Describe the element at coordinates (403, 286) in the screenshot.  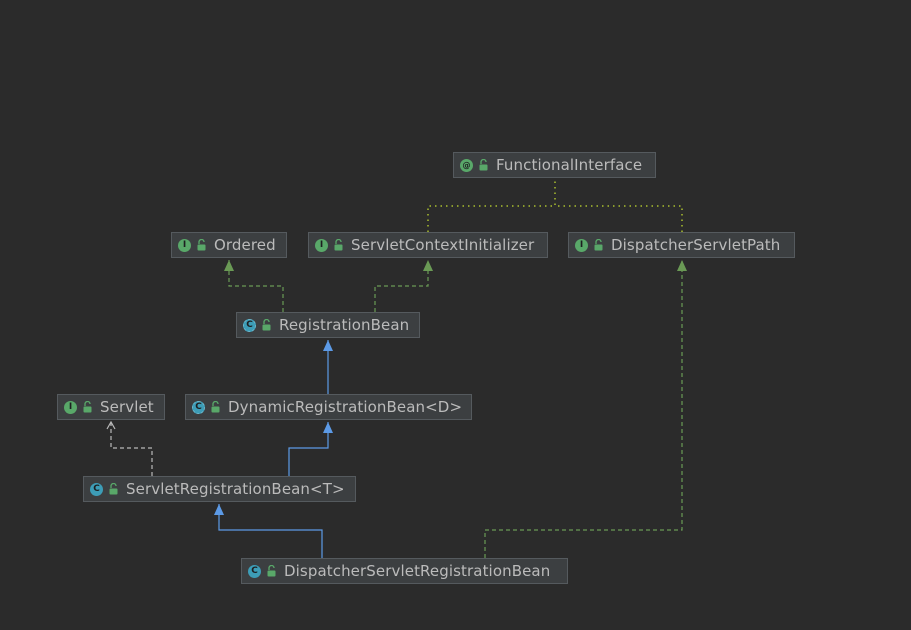
I see `edge-registration-bean-to-servlet-context-initializer` at that location.